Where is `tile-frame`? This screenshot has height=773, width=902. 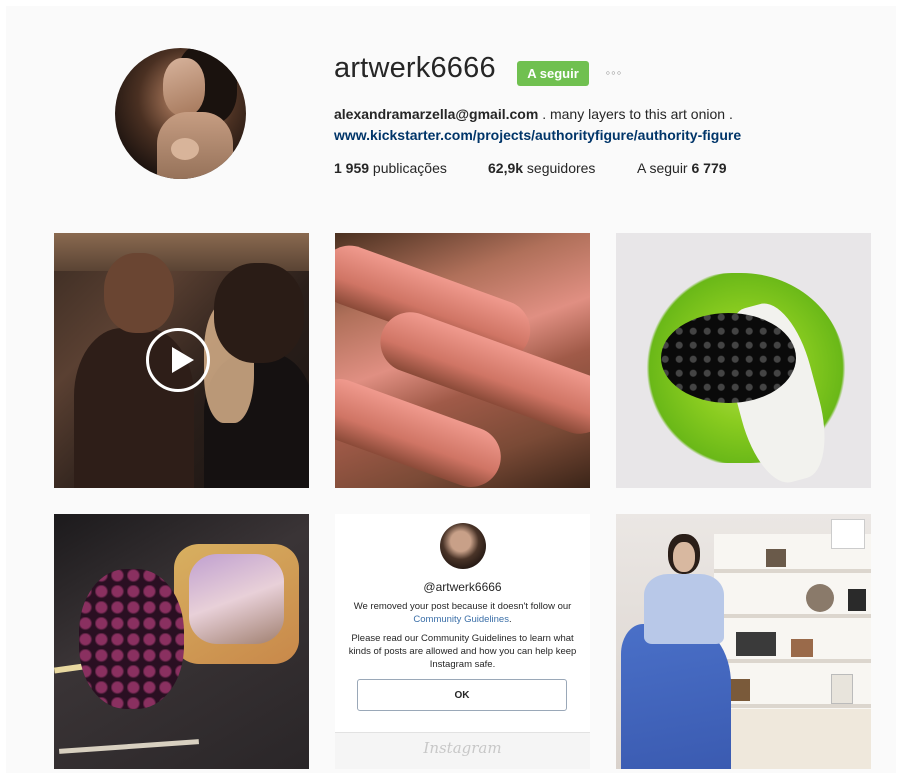
tile-frame is located at coordinates (848, 534).